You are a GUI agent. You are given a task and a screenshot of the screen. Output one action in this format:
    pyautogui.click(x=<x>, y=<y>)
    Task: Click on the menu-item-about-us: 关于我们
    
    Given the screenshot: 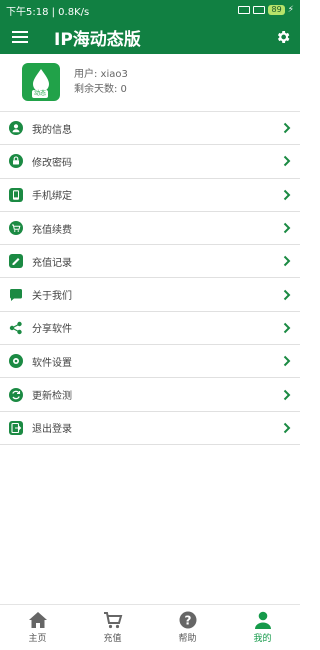 What is the action you would take?
    pyautogui.click(x=150, y=295)
    